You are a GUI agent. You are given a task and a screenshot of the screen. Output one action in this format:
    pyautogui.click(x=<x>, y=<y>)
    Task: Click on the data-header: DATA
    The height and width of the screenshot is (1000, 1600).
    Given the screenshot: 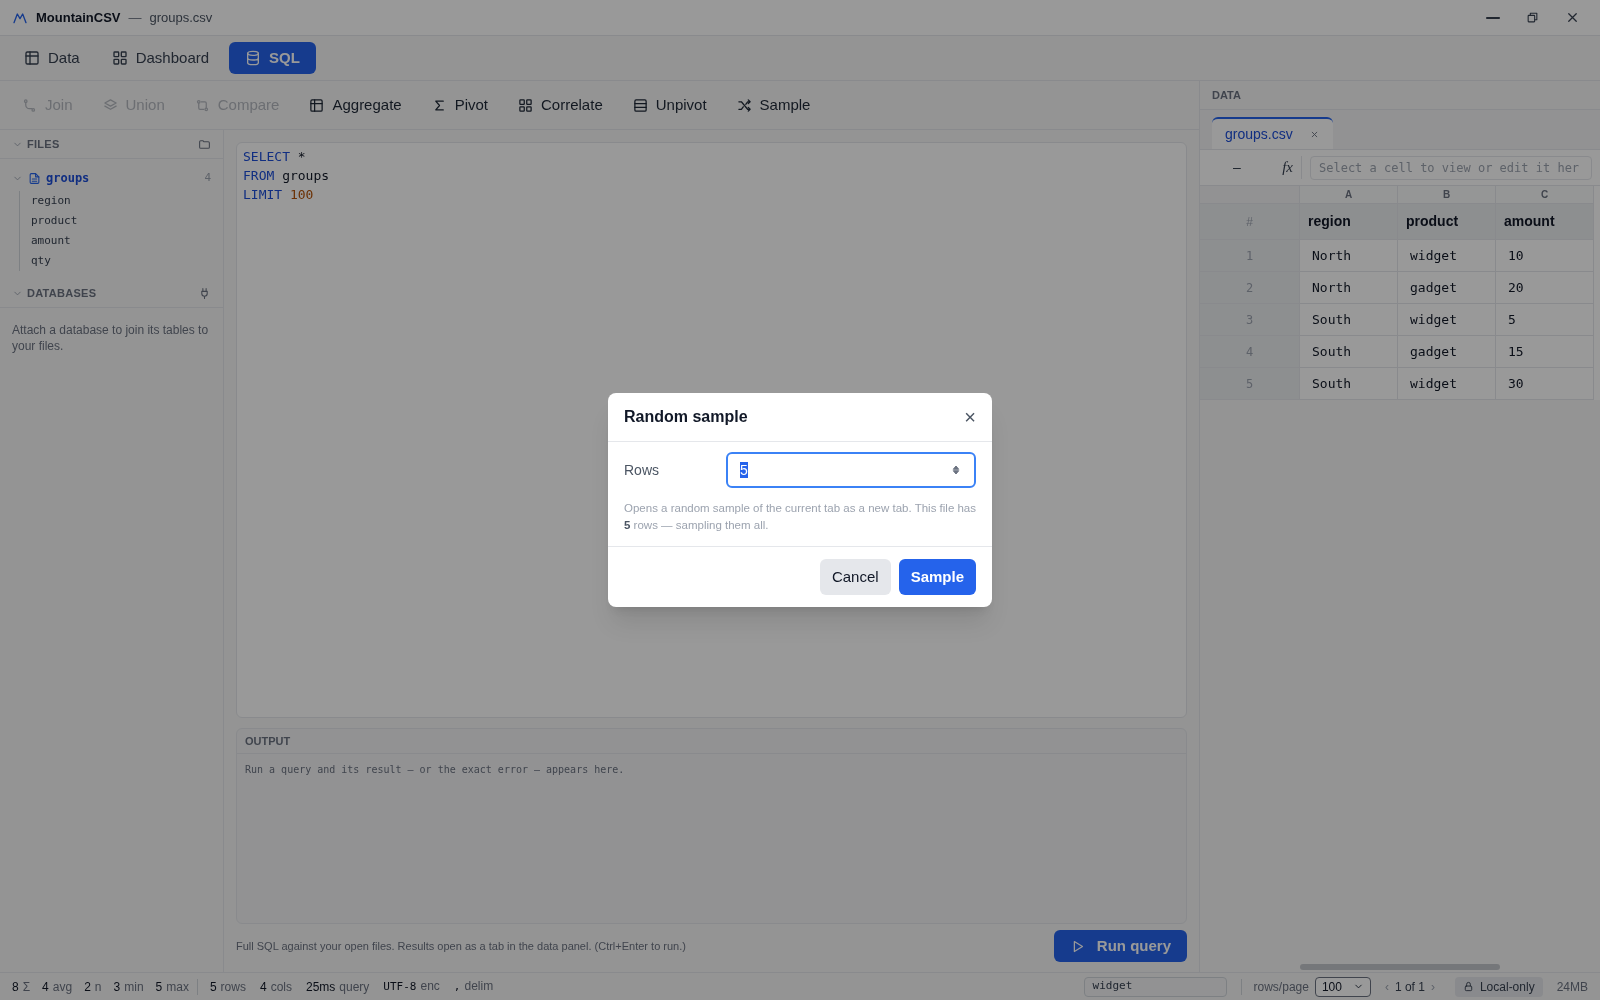 What is the action you would take?
    pyautogui.click(x=1226, y=95)
    